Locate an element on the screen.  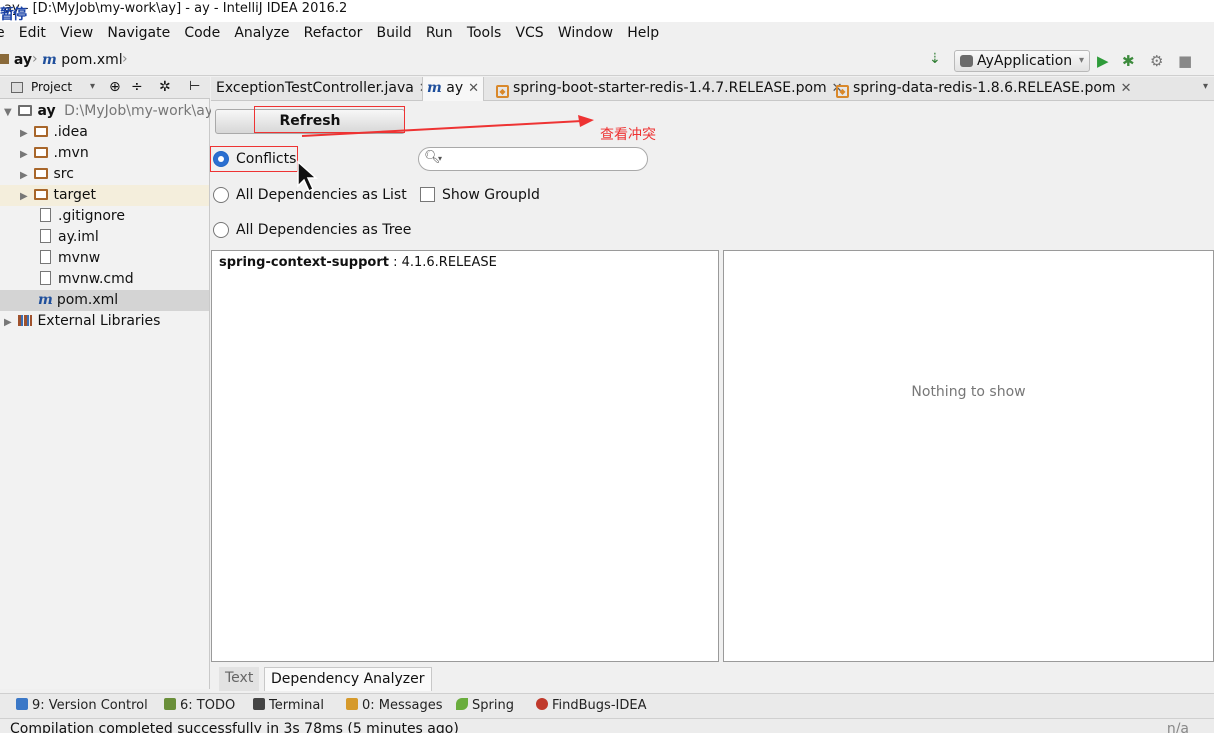
breadcrumb-project: ay is located at coordinates (16, 60).